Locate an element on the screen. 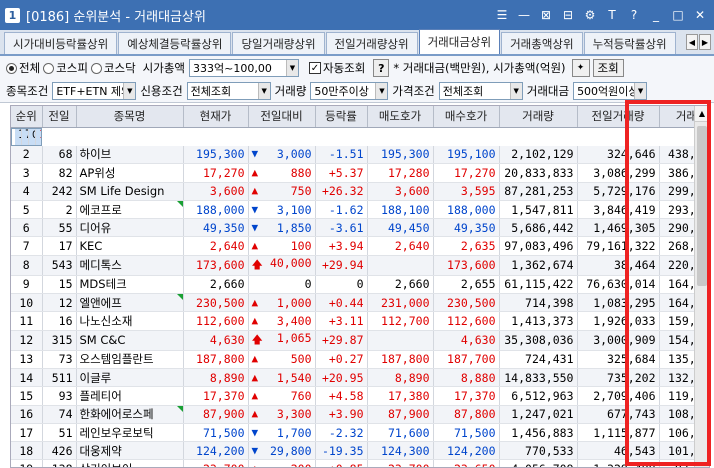  tab-5: 거래총액상위 is located at coordinates (542, 43).